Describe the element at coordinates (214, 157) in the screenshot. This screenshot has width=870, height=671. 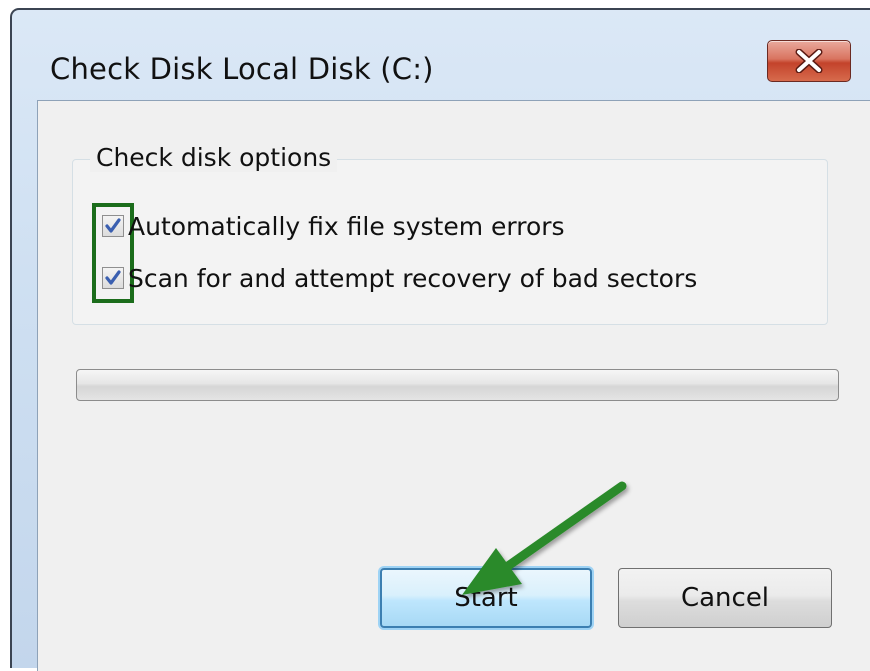
I see `group-label: Check disk options` at that location.